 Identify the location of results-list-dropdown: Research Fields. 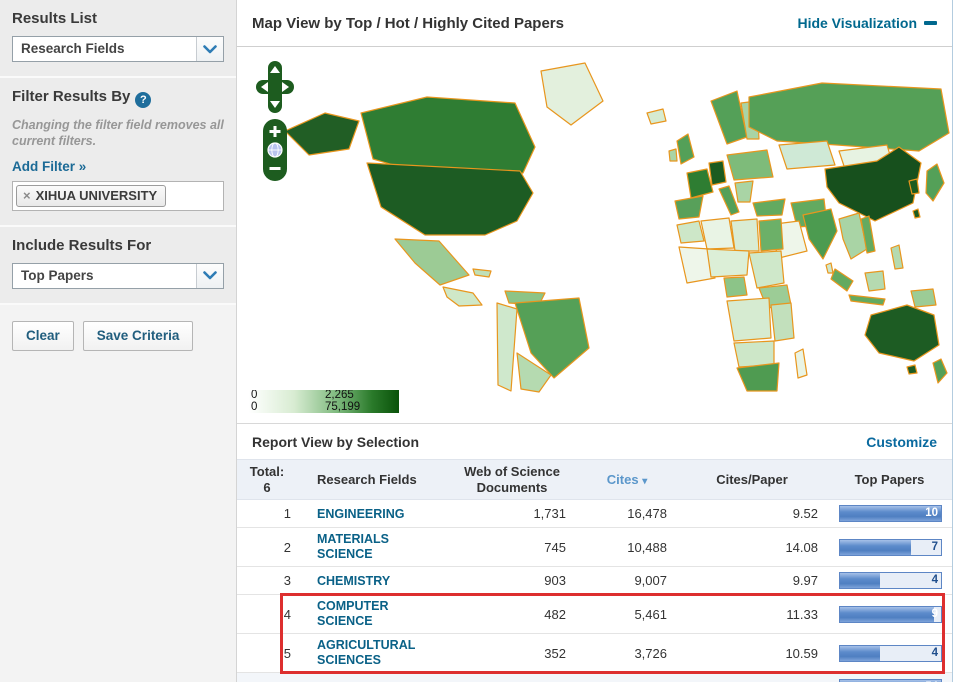
(118, 49).